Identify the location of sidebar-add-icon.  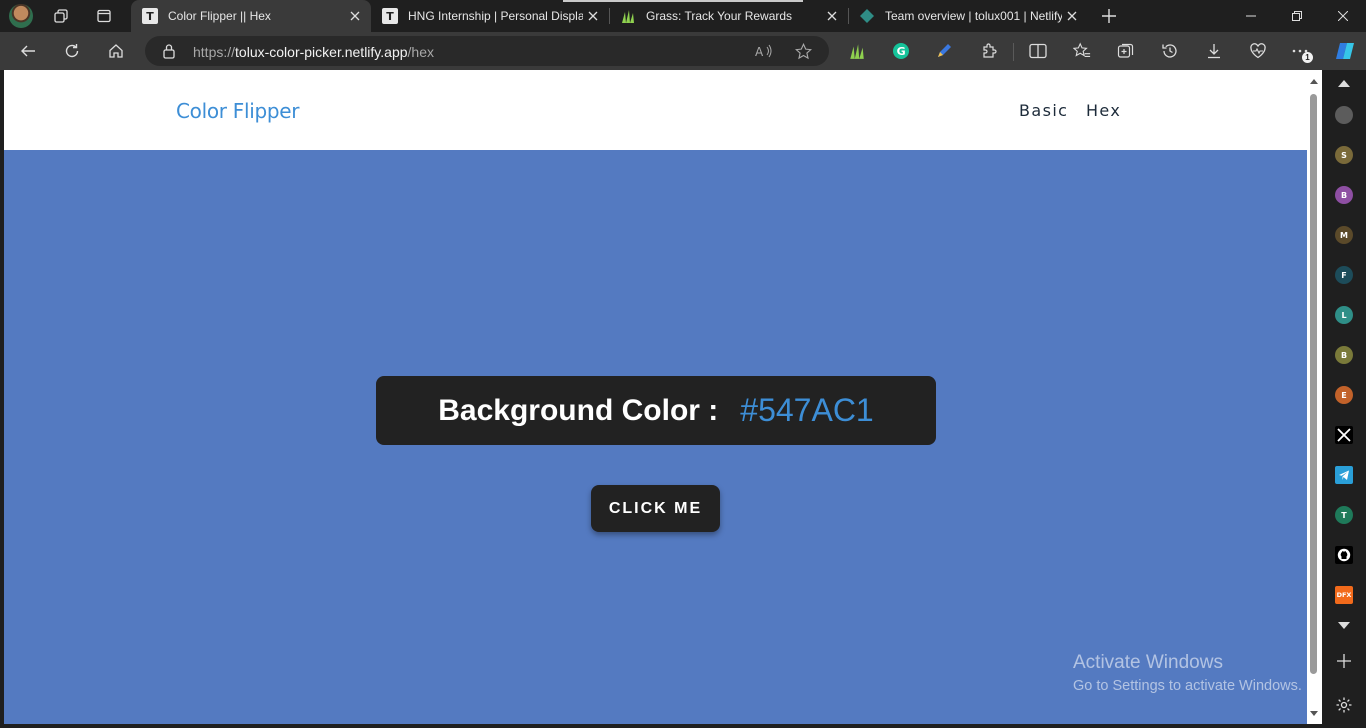
(1344, 663).